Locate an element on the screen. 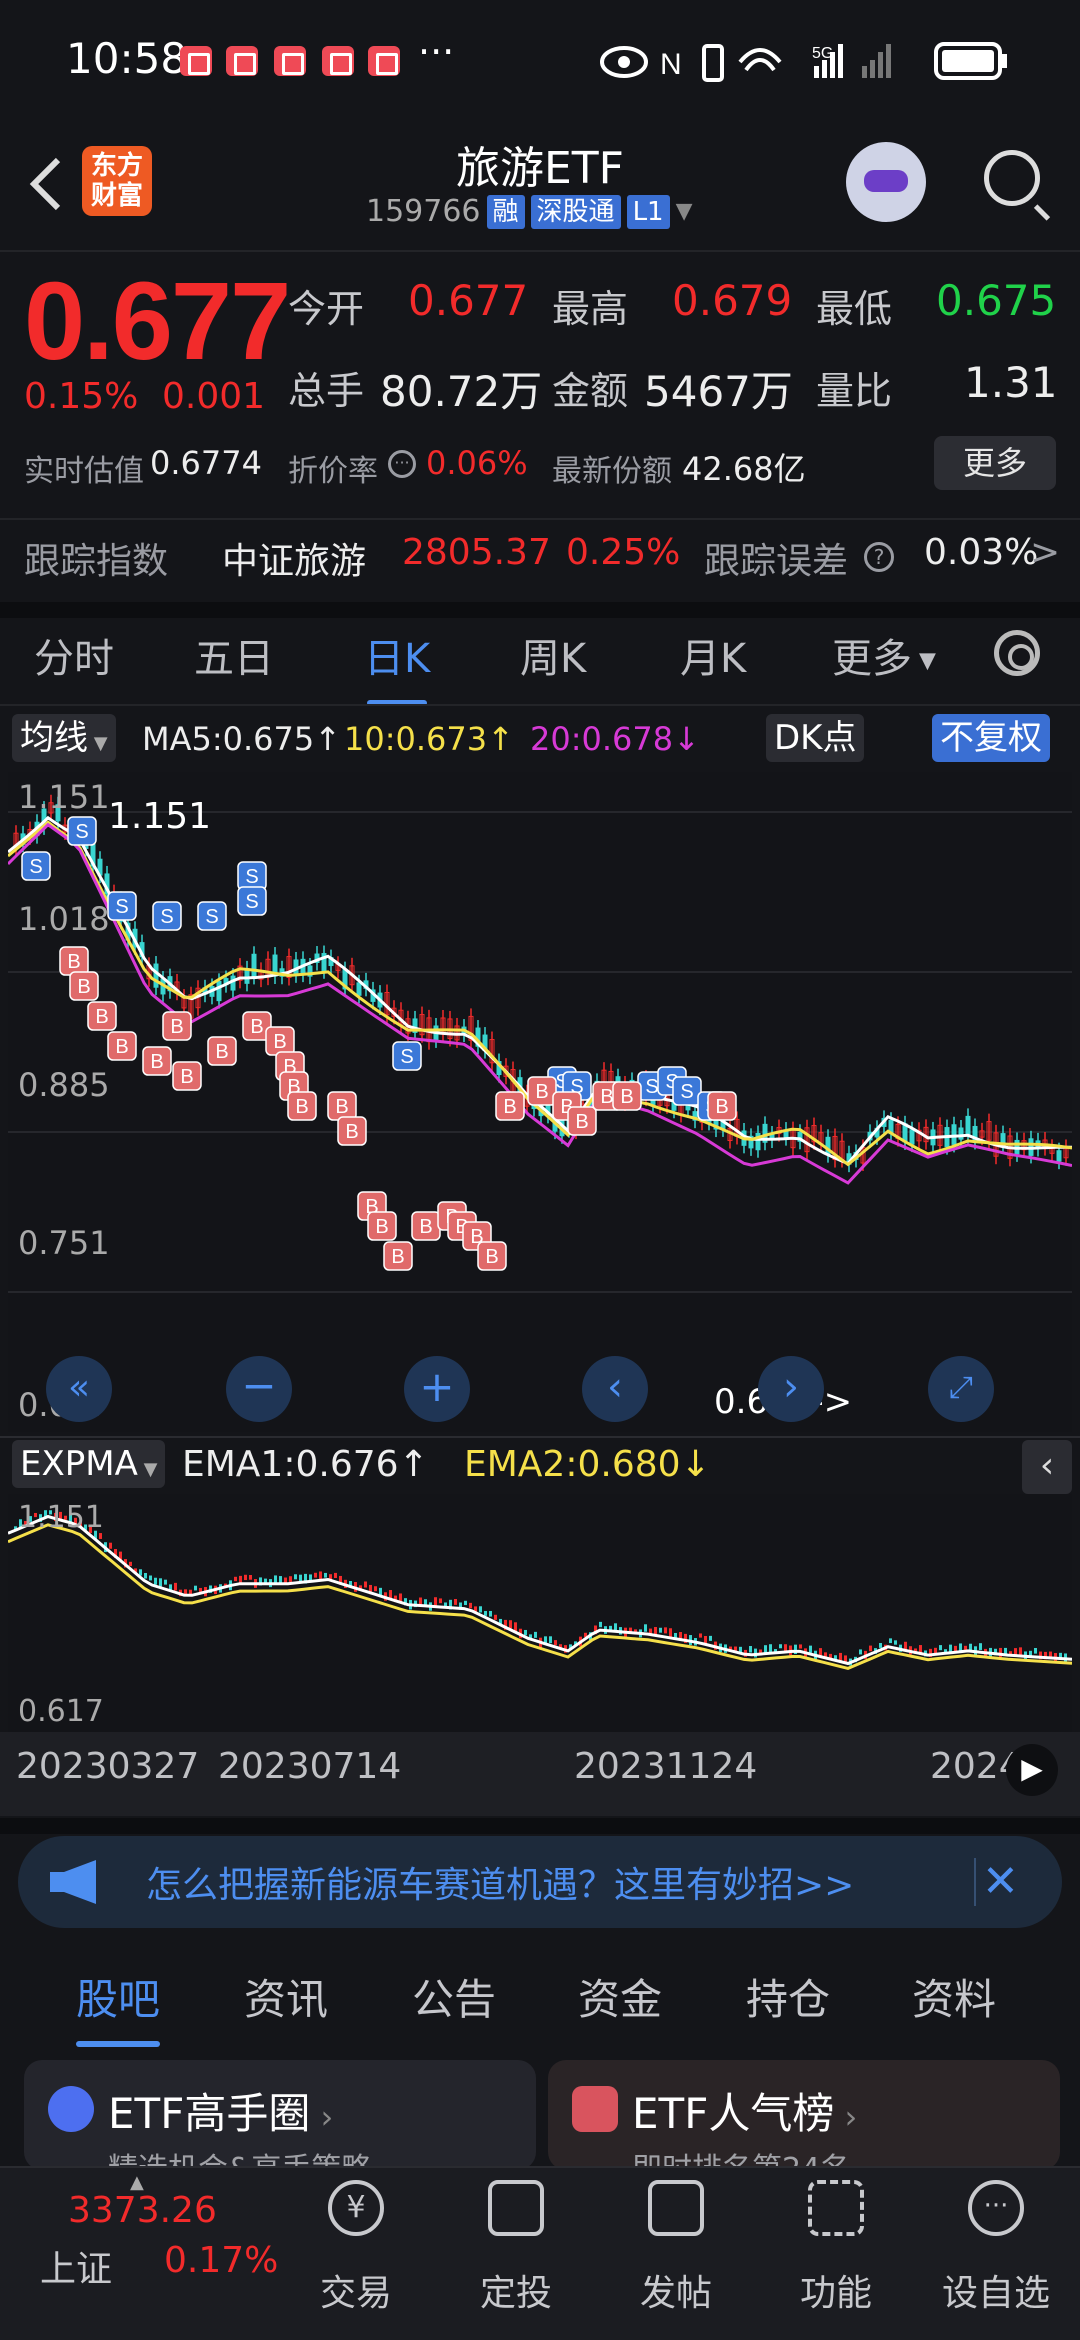 The height and width of the screenshot is (2340, 1080). tab-funds: 资金 is located at coordinates (620, 1996).